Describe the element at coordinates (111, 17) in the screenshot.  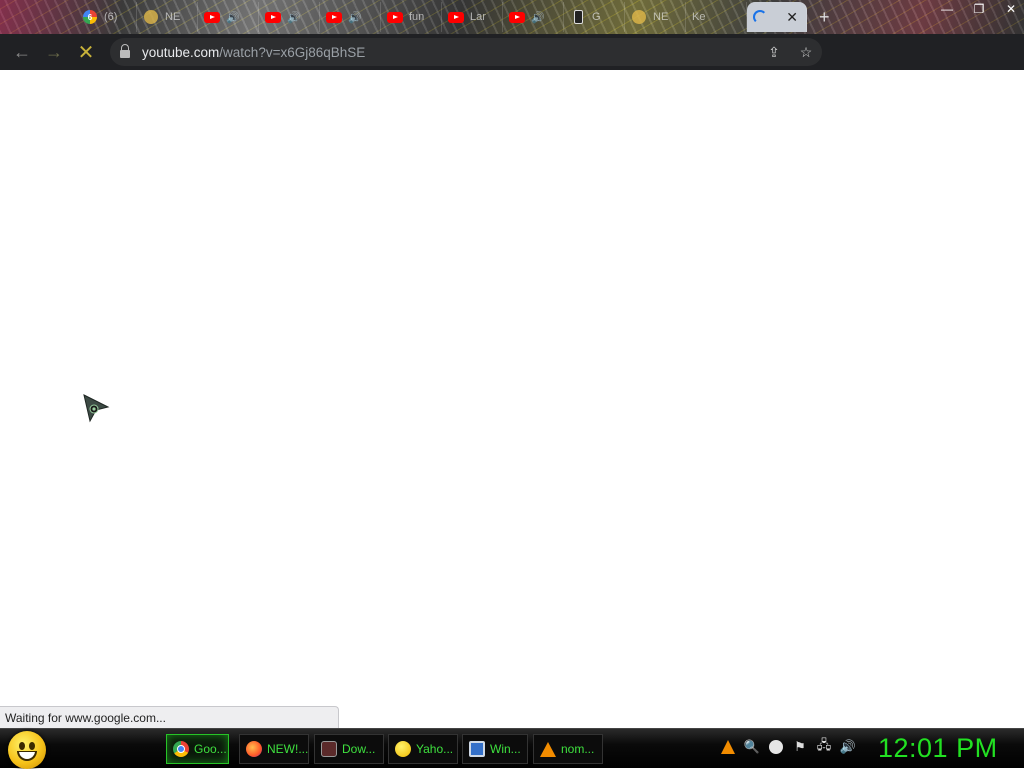
I see `tab-title: (6)` at that location.